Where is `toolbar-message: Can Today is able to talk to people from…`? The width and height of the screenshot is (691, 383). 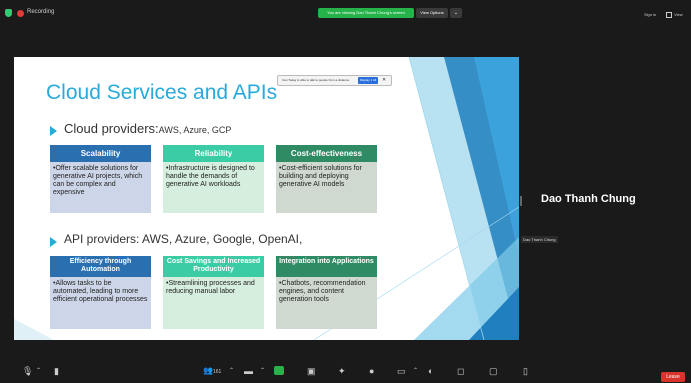 toolbar-message: Can Today is able to talk to people from… is located at coordinates (316, 80).